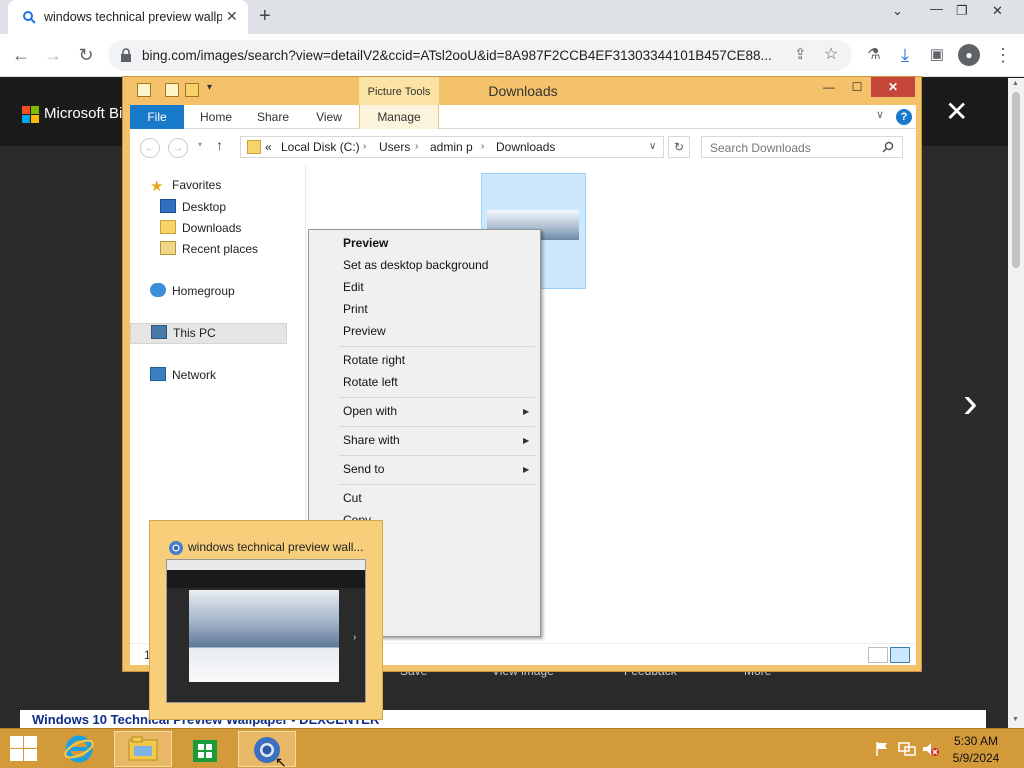  Describe the element at coordinates (364, 331) in the screenshot. I see `menu-item-preview: Preview` at that location.